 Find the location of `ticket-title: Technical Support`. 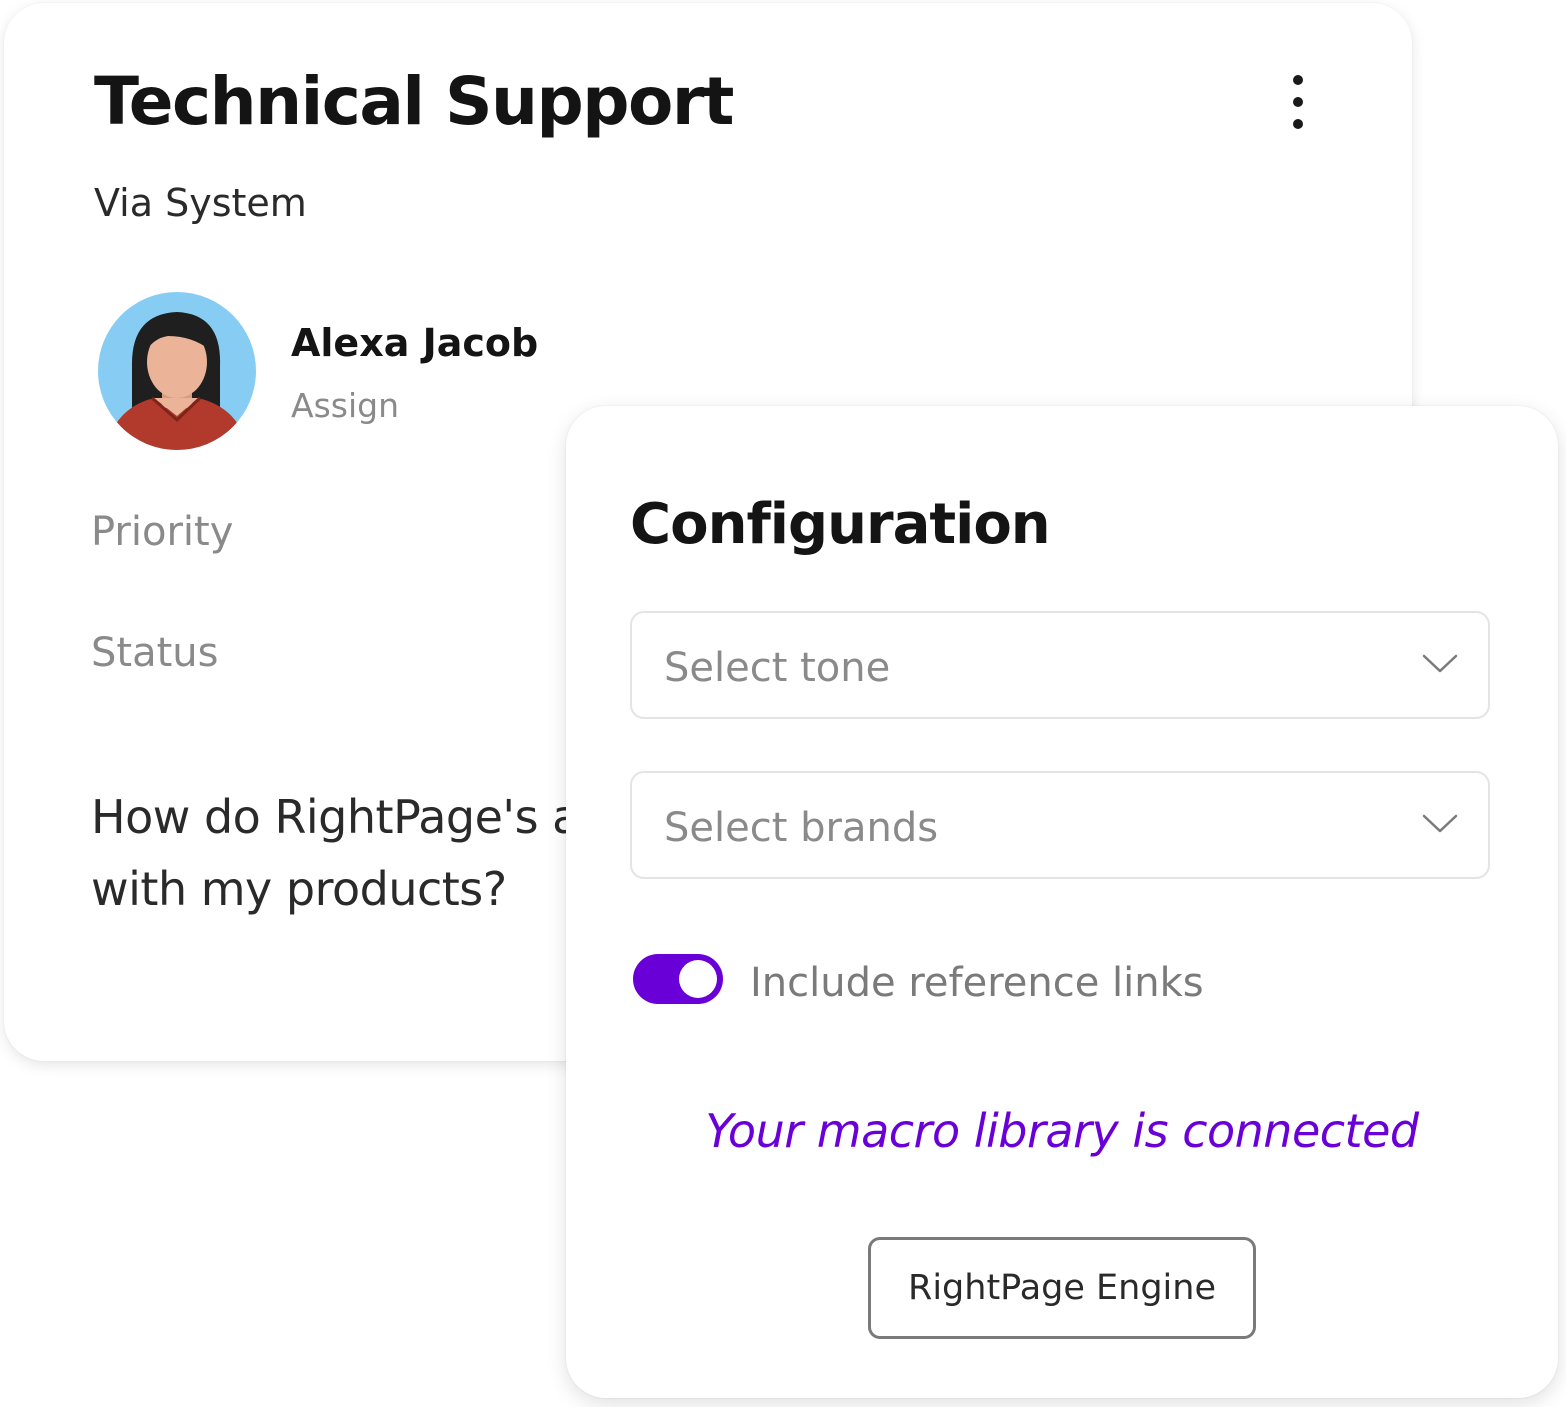

ticket-title: Technical Support is located at coordinates (414, 101).